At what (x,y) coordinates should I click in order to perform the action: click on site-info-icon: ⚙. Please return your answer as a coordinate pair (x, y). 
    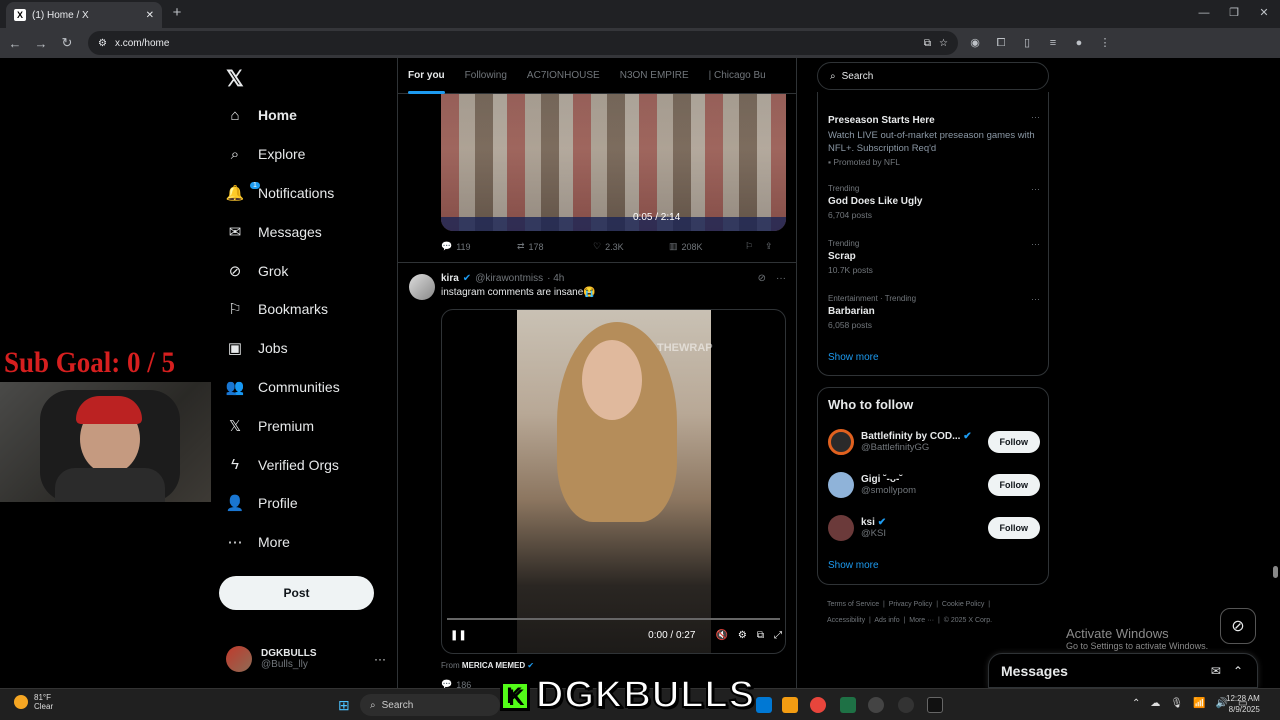
    Looking at the image, I should click on (102, 43).